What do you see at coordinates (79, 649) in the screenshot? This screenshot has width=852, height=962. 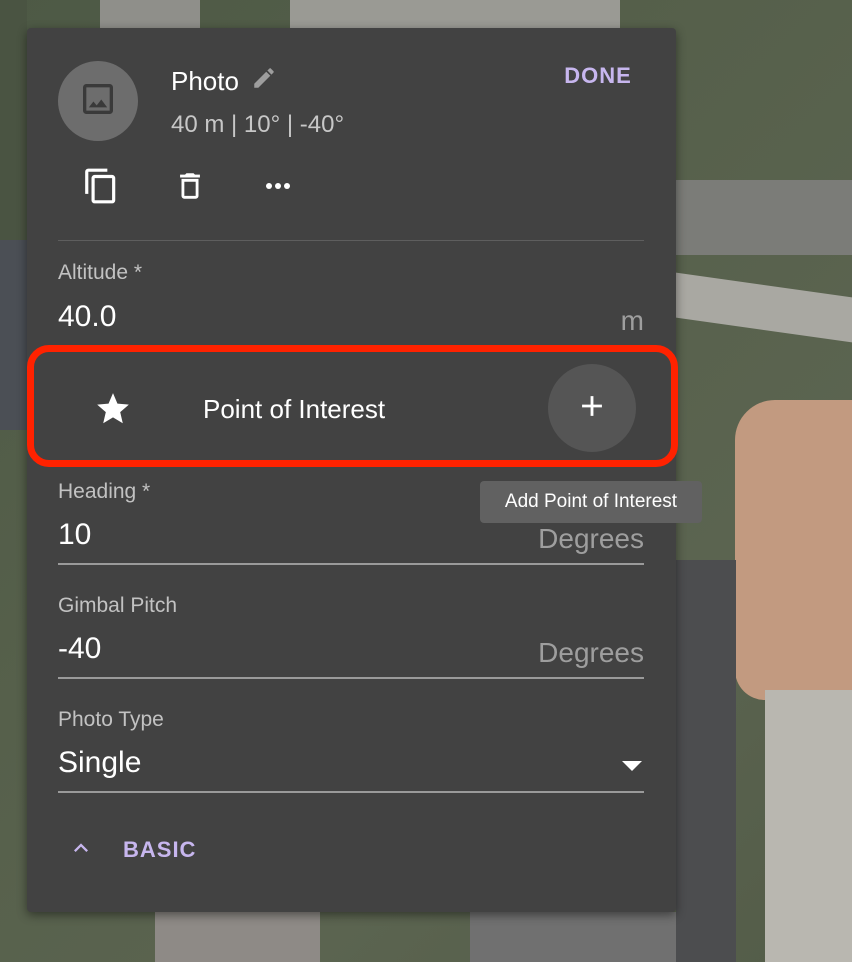 I see `gimbal-pitch-input: -40` at bounding box center [79, 649].